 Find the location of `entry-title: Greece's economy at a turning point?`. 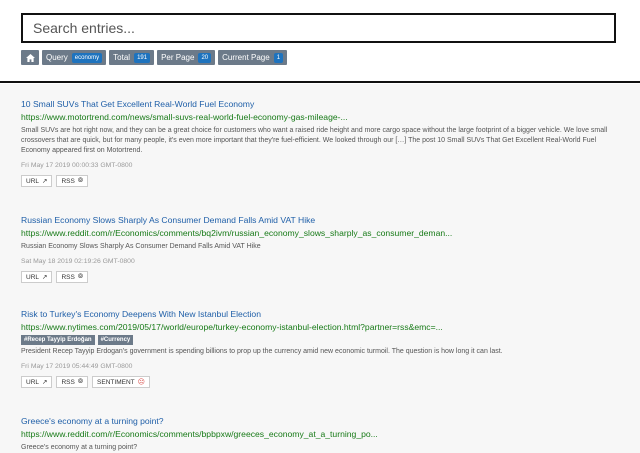

entry-title: Greece's economy at a turning point? is located at coordinates (321, 421).